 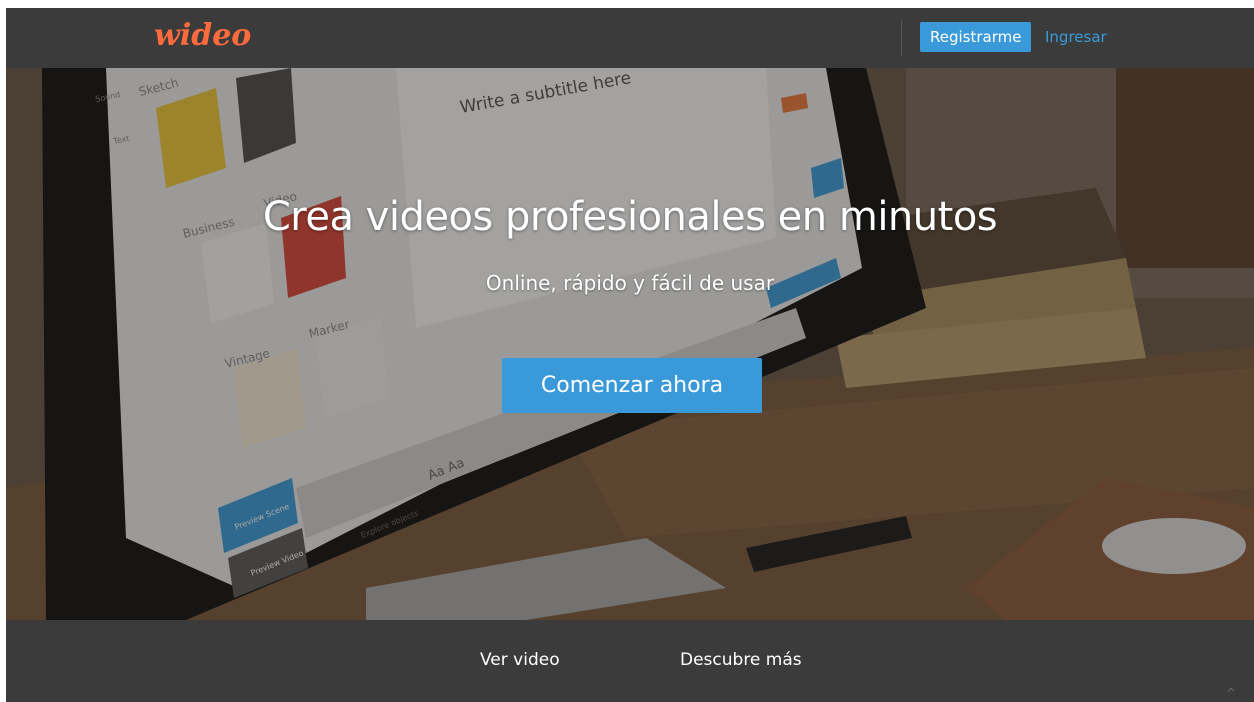 I want to click on nav-divider, so click(x=901, y=38).